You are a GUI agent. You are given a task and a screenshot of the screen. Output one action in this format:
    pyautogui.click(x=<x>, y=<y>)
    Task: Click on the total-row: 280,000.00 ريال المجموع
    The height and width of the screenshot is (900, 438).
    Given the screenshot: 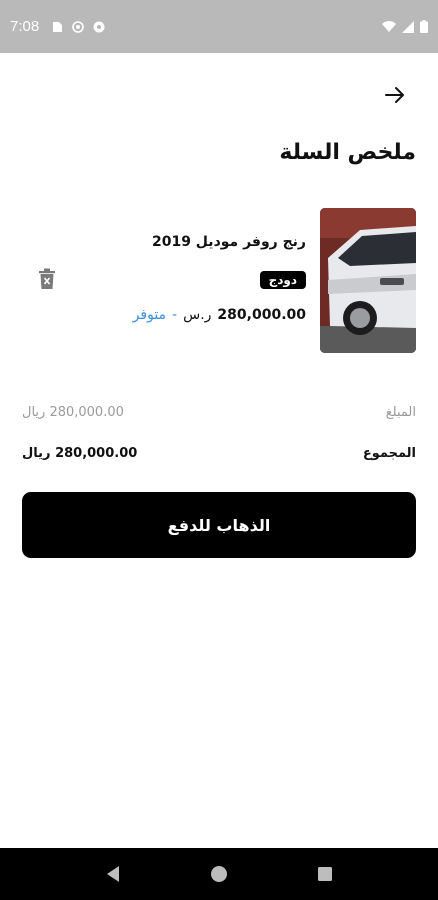 What is the action you would take?
    pyautogui.click(x=219, y=453)
    